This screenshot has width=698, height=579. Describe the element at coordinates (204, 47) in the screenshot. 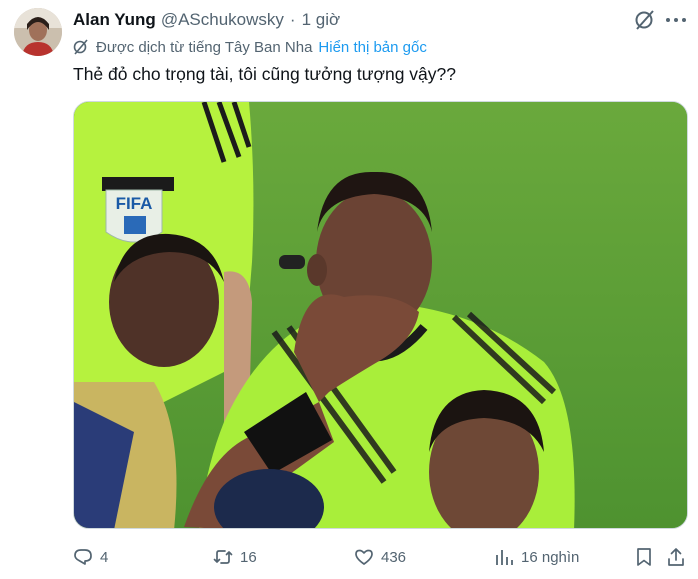

I see `translation-note: Được dịch từ tiếng Tây Ban Nha` at that location.